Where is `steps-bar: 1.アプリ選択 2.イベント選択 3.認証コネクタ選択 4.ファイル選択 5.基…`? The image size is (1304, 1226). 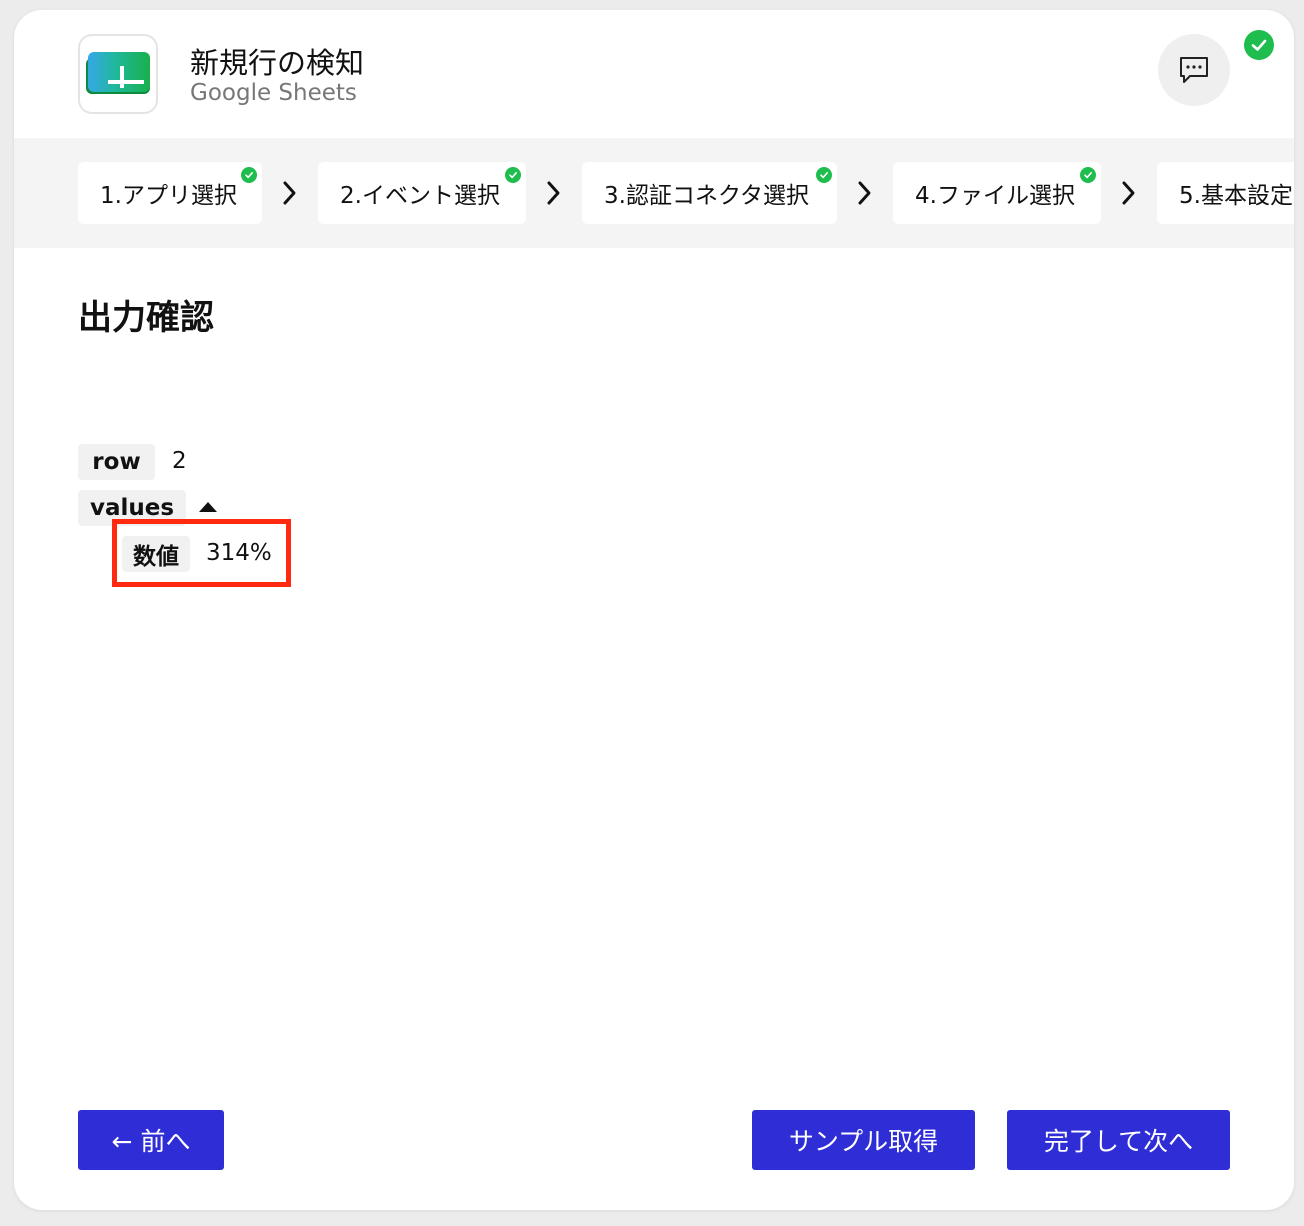
steps-bar: 1.アプリ選択 2.イベント選択 3.認証コネクタ選択 4.ファイル選択 5.基… is located at coordinates (654, 193).